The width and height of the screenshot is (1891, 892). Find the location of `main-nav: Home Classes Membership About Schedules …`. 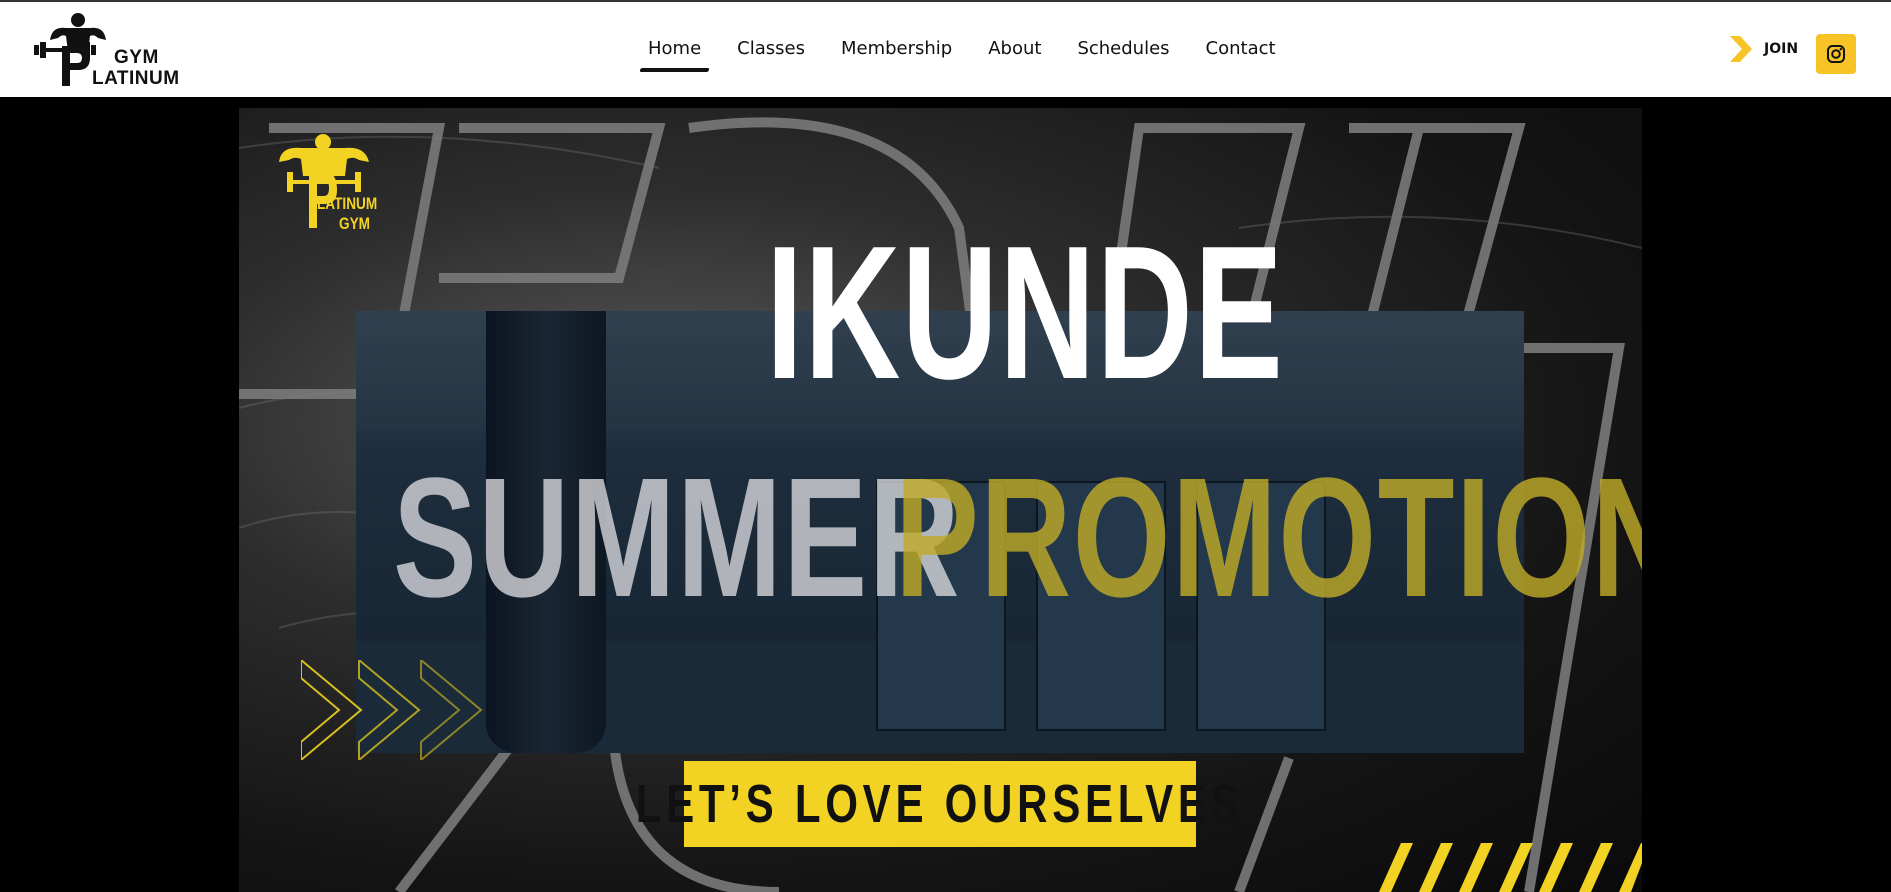

main-nav: Home Classes Membership About Schedules … is located at coordinates (962, 55).